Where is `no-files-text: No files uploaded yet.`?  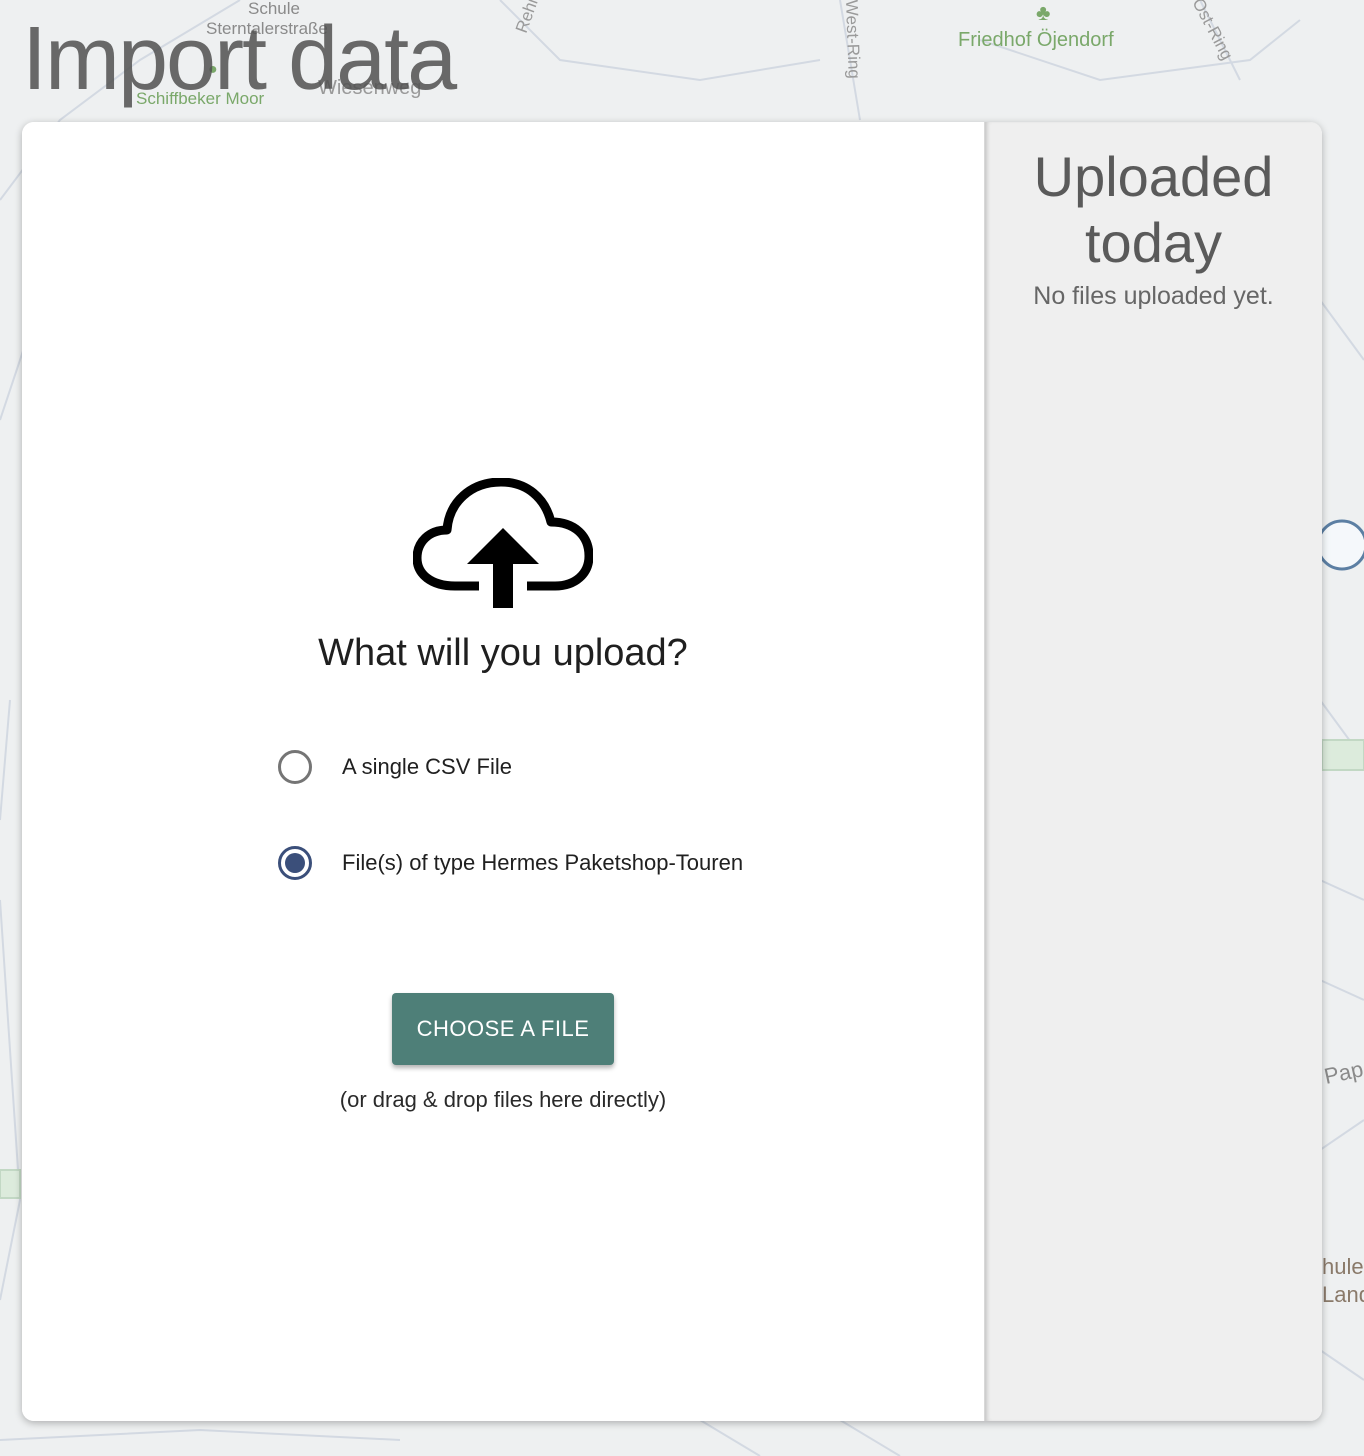
no-files-text: No files uploaded yet. is located at coordinates (1153, 296).